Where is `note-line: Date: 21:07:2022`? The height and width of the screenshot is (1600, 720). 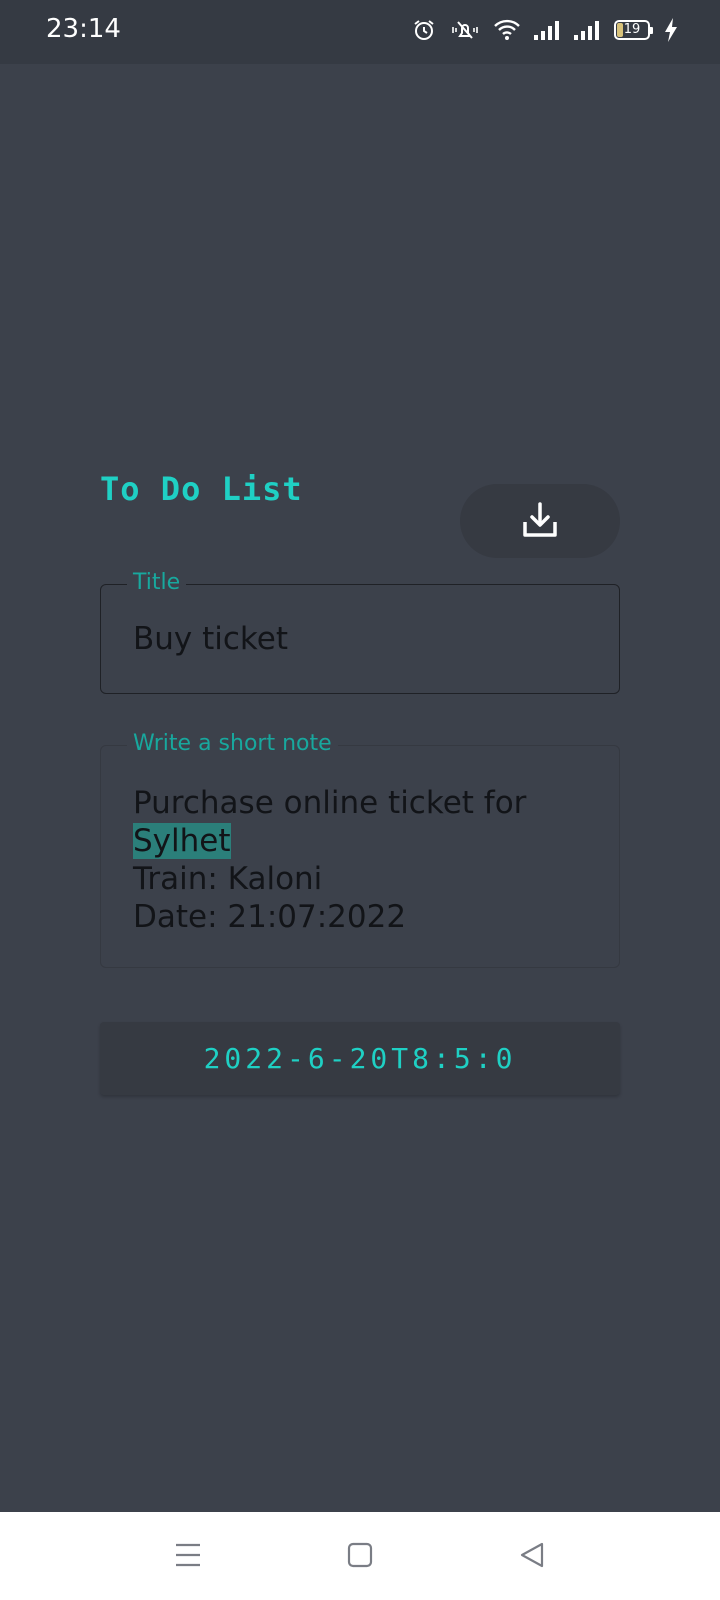
note-line: Date: 21:07:2022 is located at coordinates (270, 917).